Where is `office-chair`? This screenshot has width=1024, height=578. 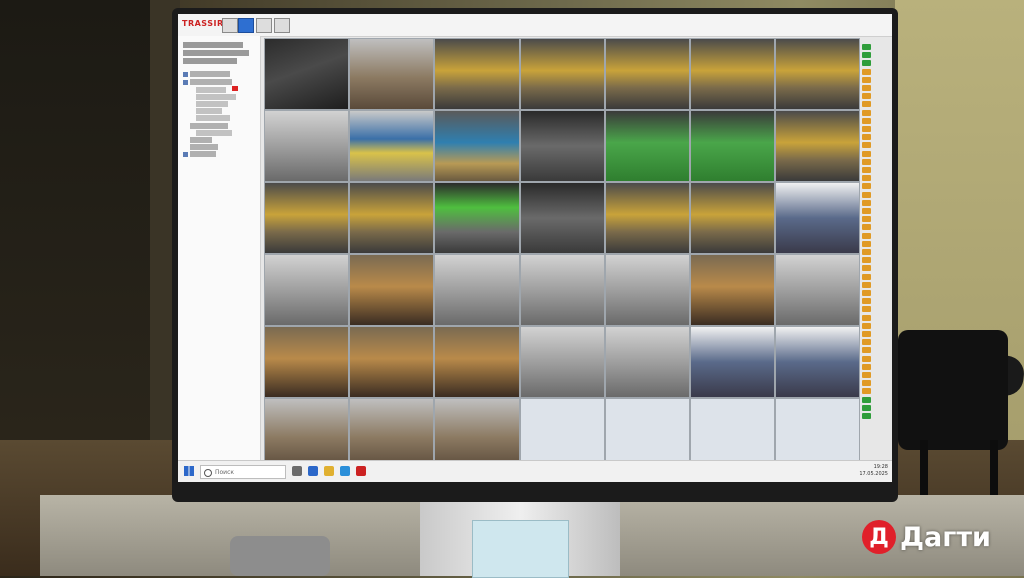 office-chair is located at coordinates (952, 420).